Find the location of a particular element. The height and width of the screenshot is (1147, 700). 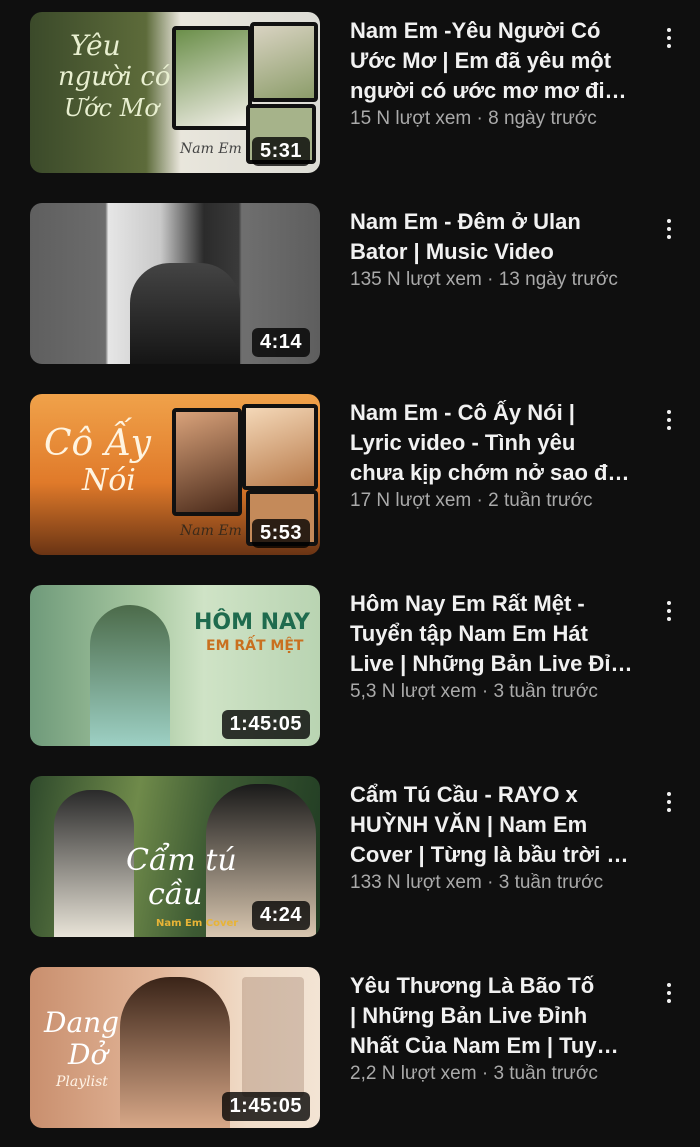

thumbnail-subtitle: Nam Em Cover is located at coordinates (197, 923).